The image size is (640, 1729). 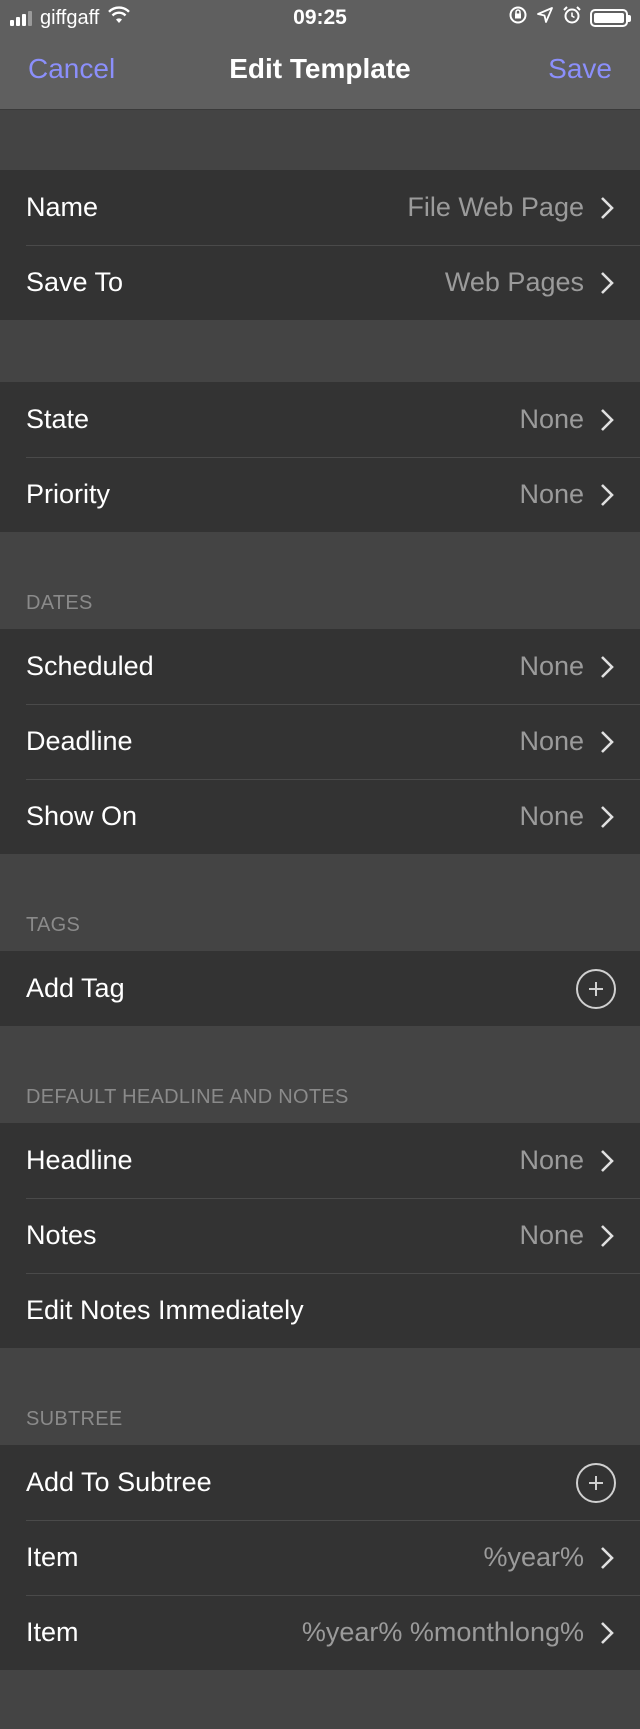 I want to click on show-on-row: Show On None, so click(x=320, y=816).